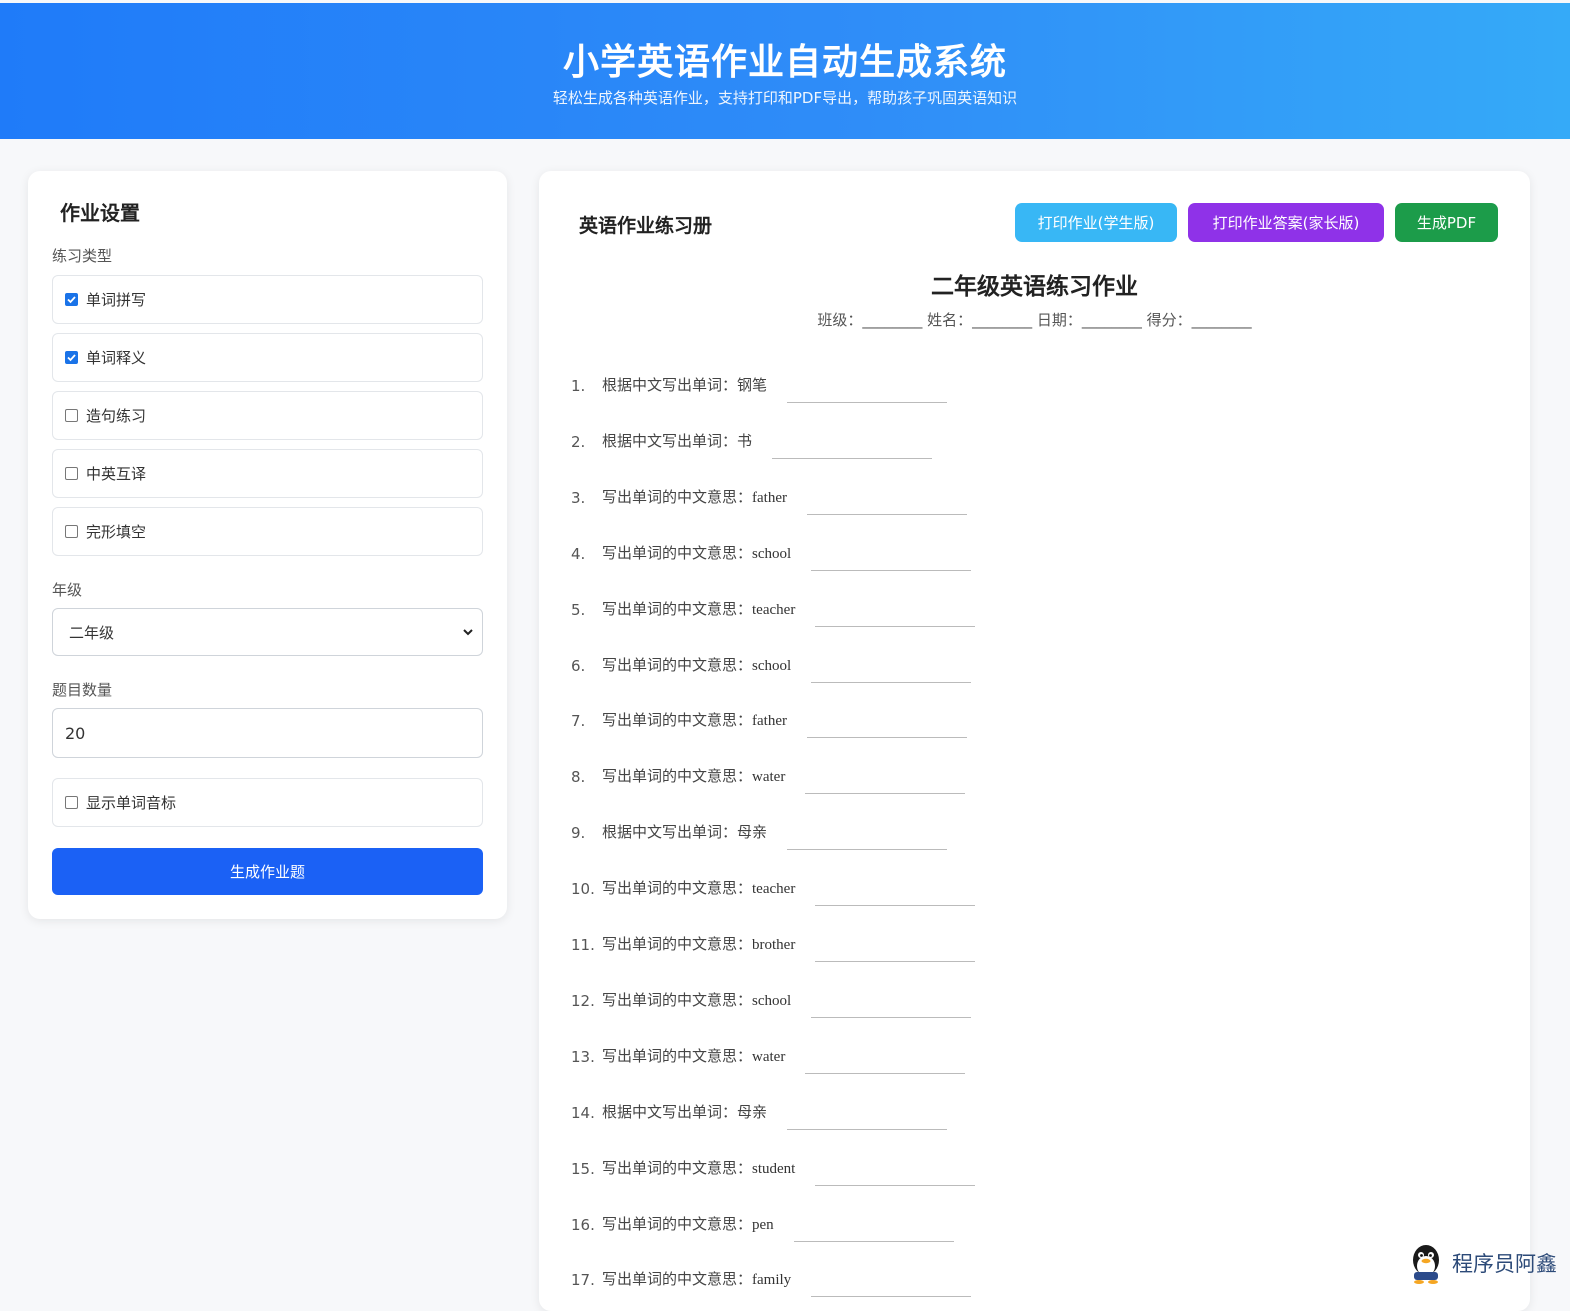  I want to click on type-label: 练习类型, so click(82, 256).